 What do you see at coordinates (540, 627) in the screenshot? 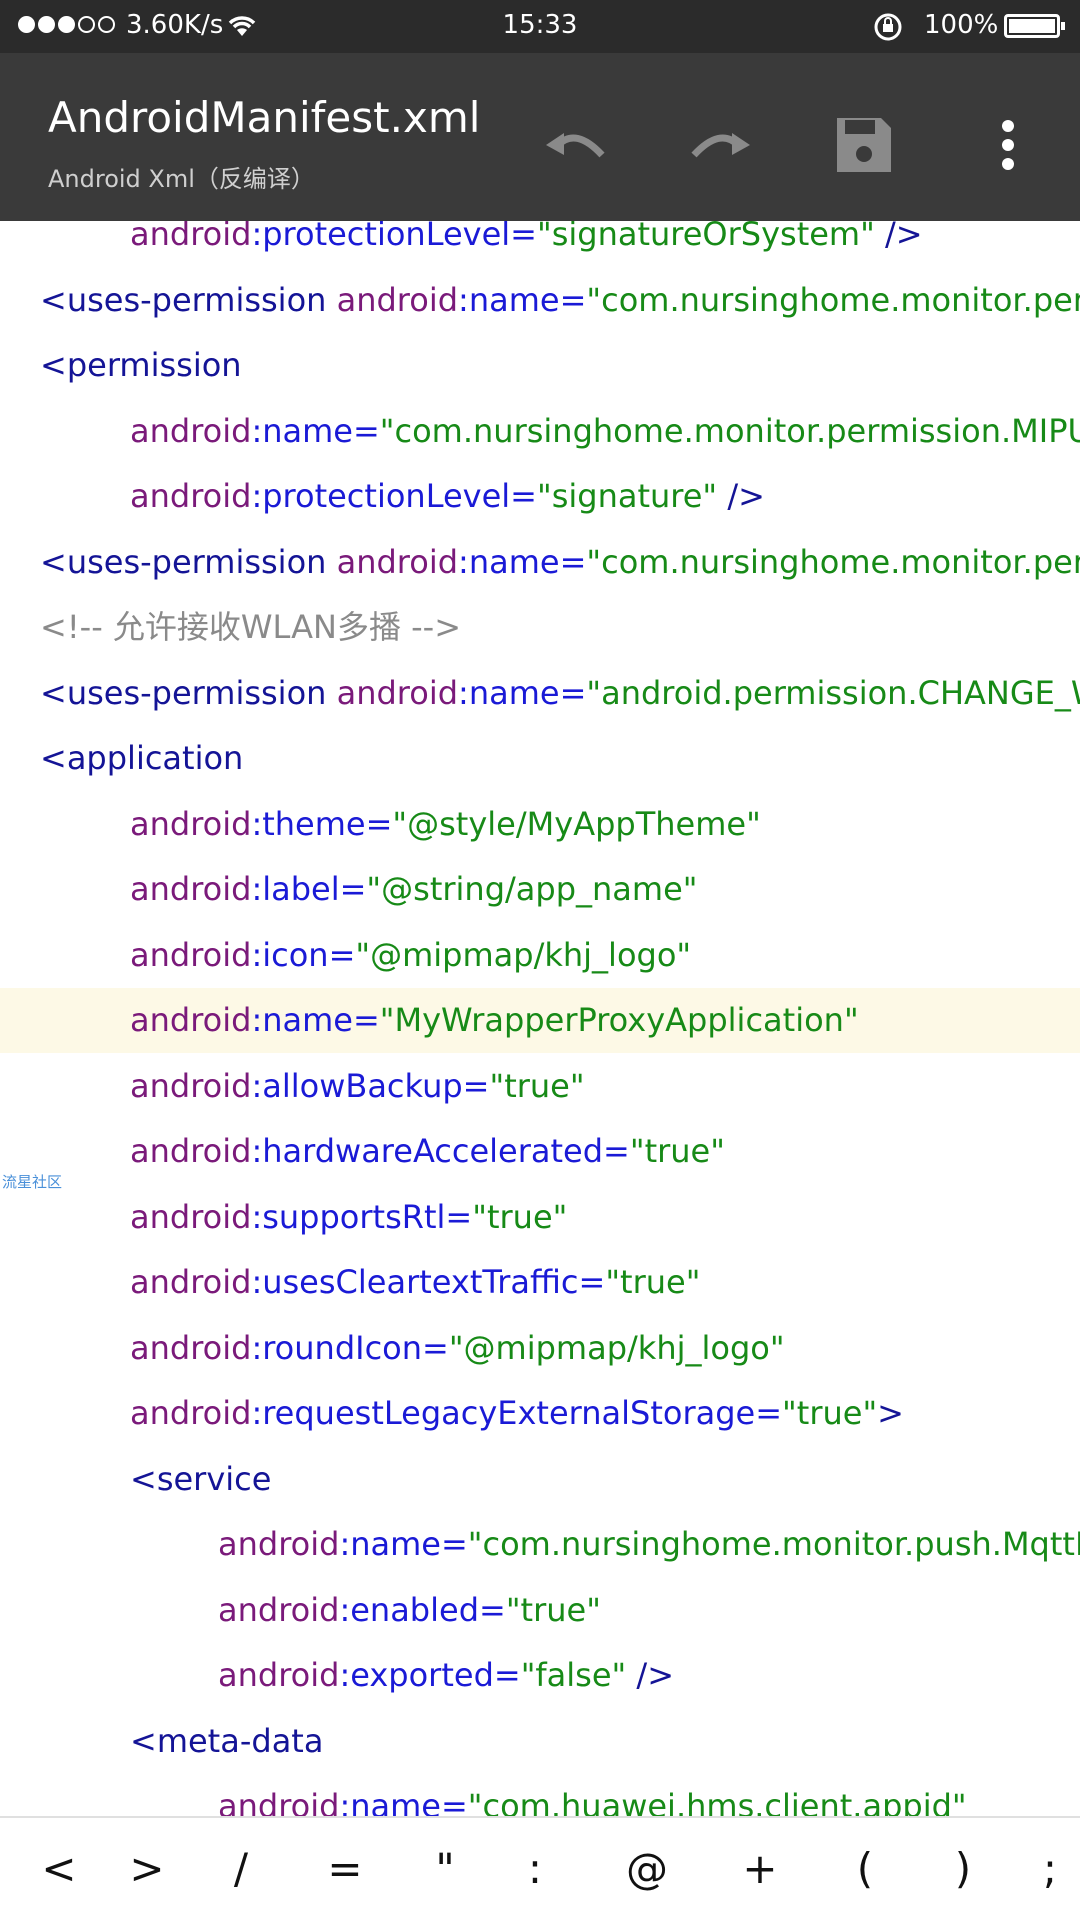
I see `code-line: <!-- 允许接收WLAN多播 -->` at bounding box center [540, 627].